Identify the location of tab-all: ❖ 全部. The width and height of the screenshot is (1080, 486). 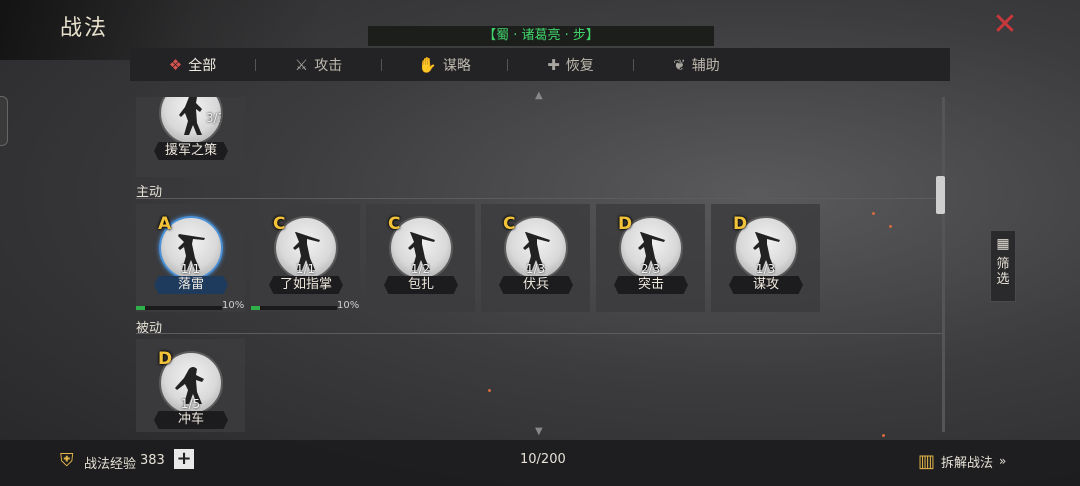
(192, 64).